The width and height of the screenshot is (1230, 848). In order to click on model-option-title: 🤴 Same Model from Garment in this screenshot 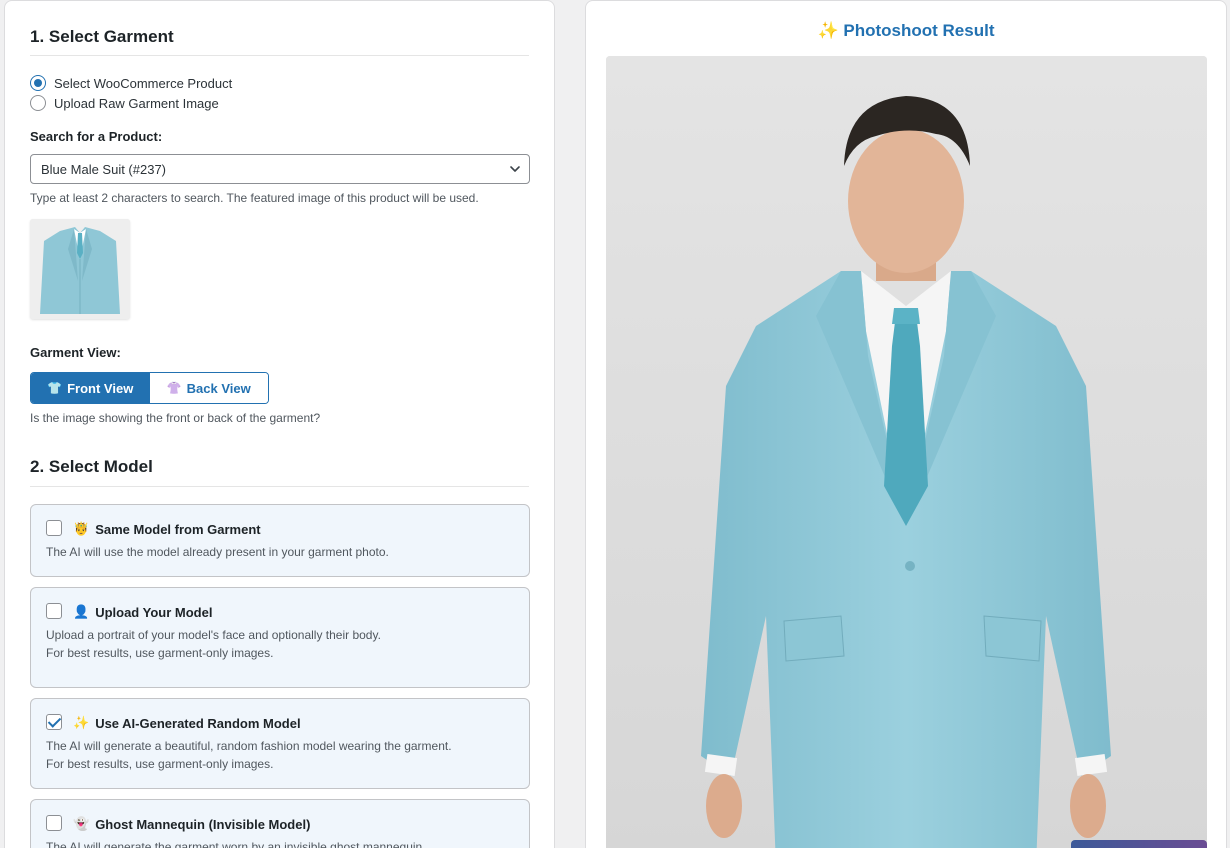, I will do `click(167, 529)`.